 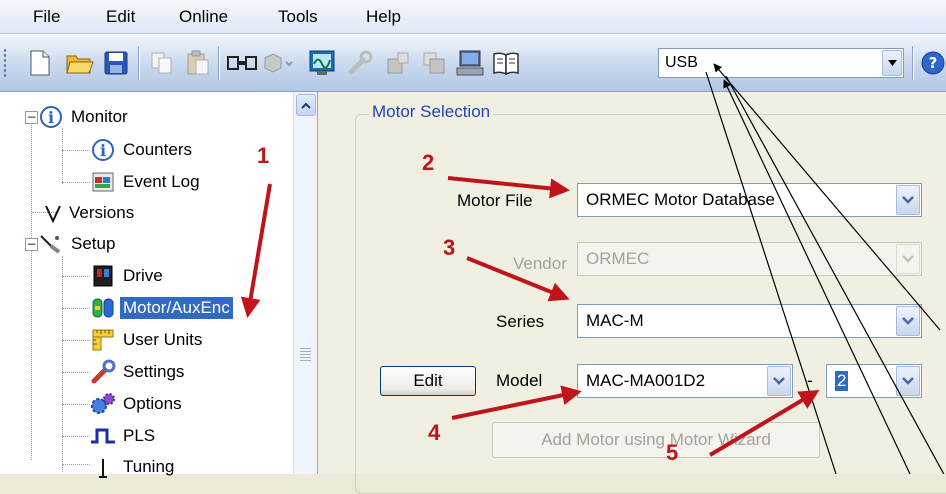 I want to click on pulse-icon, so click(x=103, y=436).